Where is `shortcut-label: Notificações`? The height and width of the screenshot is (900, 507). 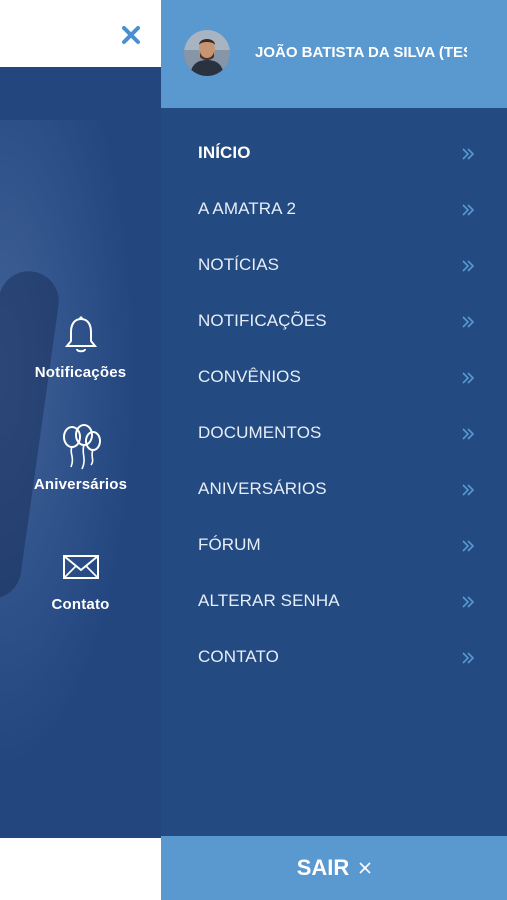 shortcut-label: Notificações is located at coordinates (80, 372).